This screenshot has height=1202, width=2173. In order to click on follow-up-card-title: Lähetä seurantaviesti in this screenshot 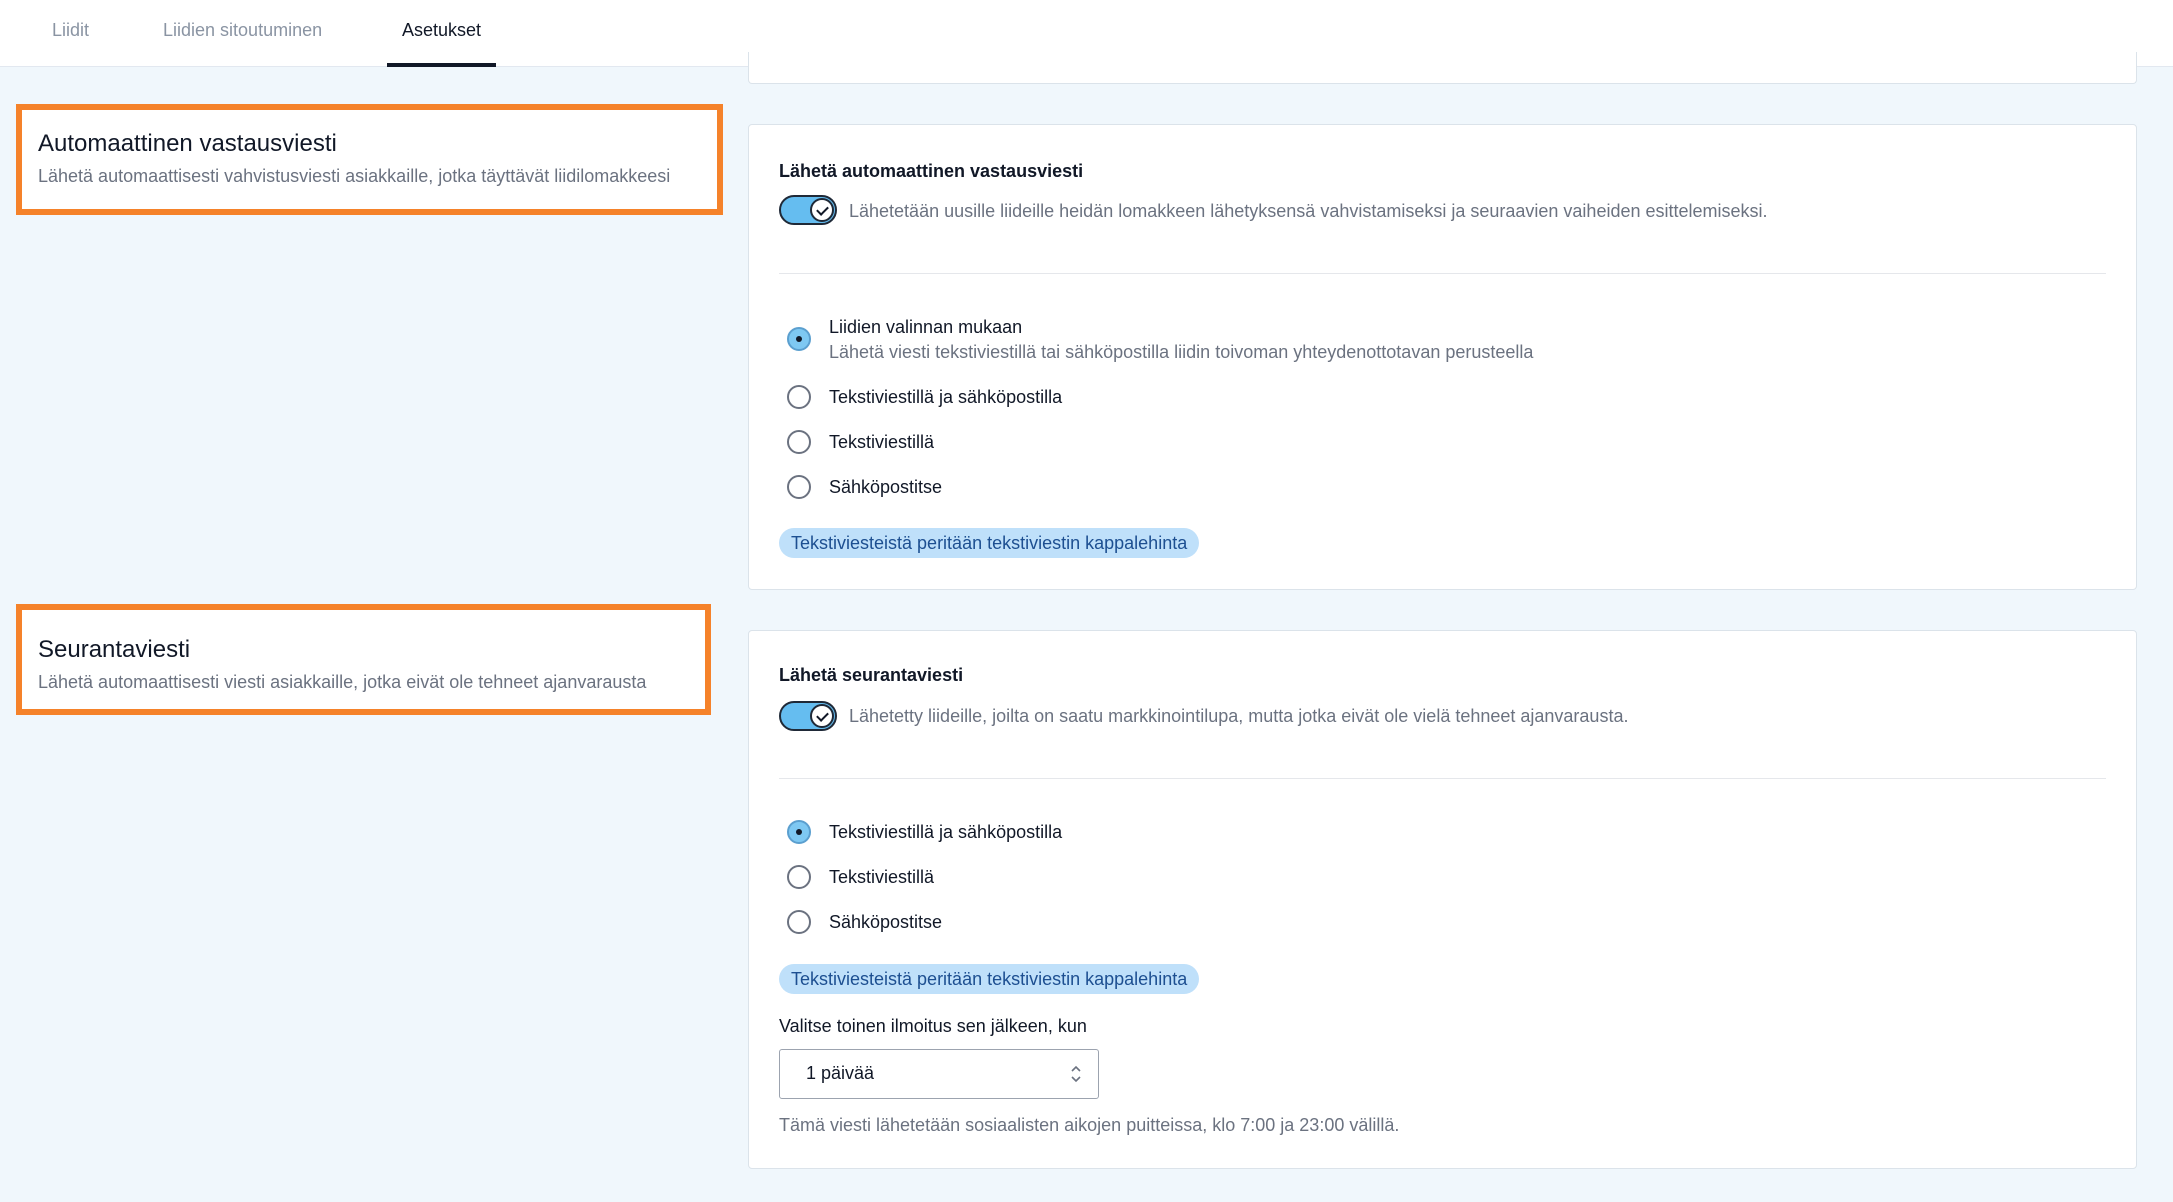, I will do `click(871, 675)`.